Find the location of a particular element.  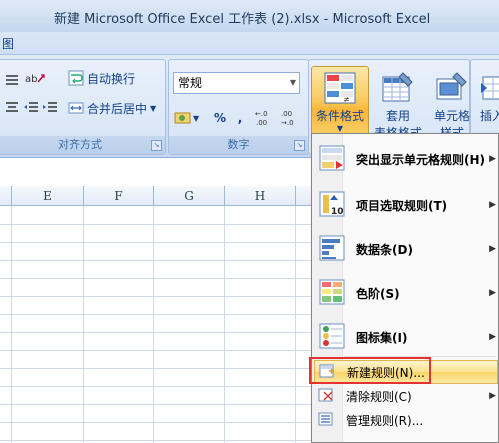

currency-icon is located at coordinates (182, 118).